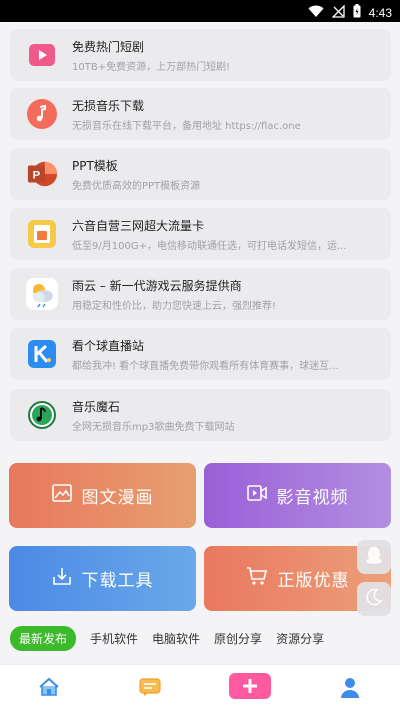 This screenshot has width=400, height=711. What do you see at coordinates (157, 286) in the screenshot?
I see `item-title: 雨云 – 新一代游戏云服务提供商` at bounding box center [157, 286].